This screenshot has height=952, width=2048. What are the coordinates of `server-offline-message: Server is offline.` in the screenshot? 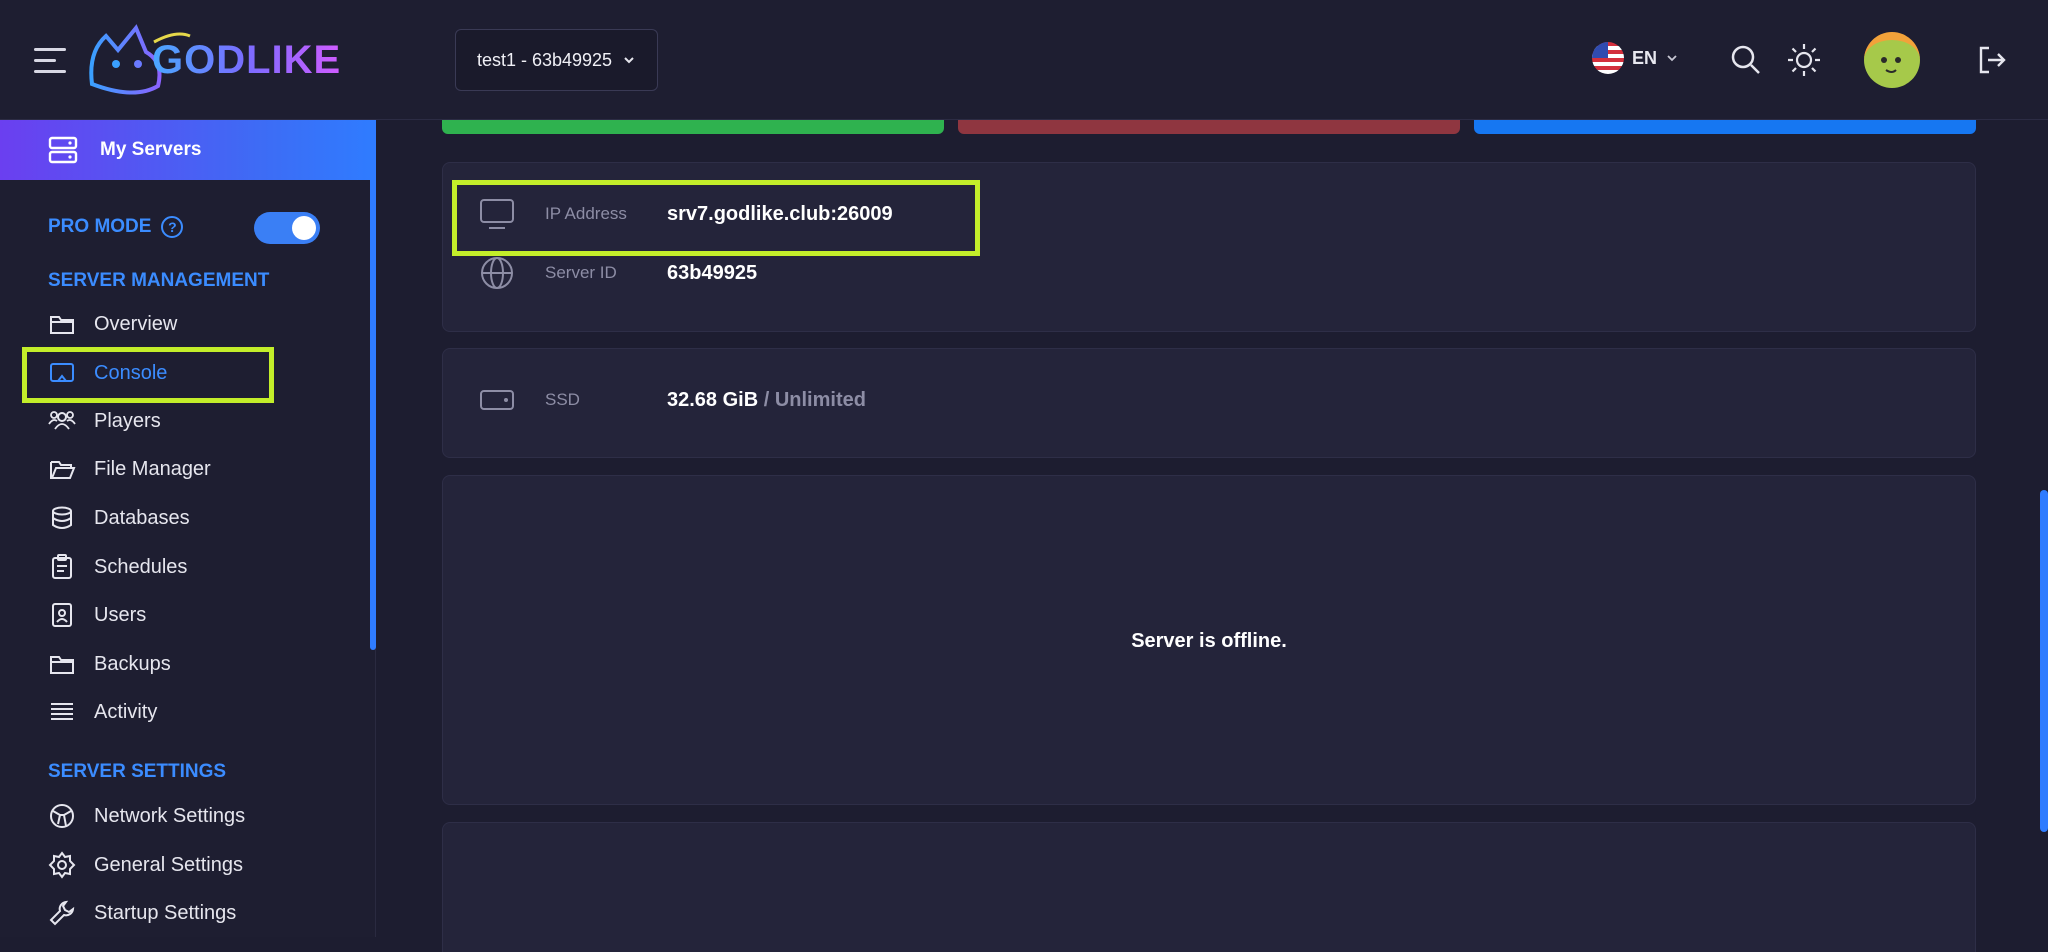 It's located at (1209, 641).